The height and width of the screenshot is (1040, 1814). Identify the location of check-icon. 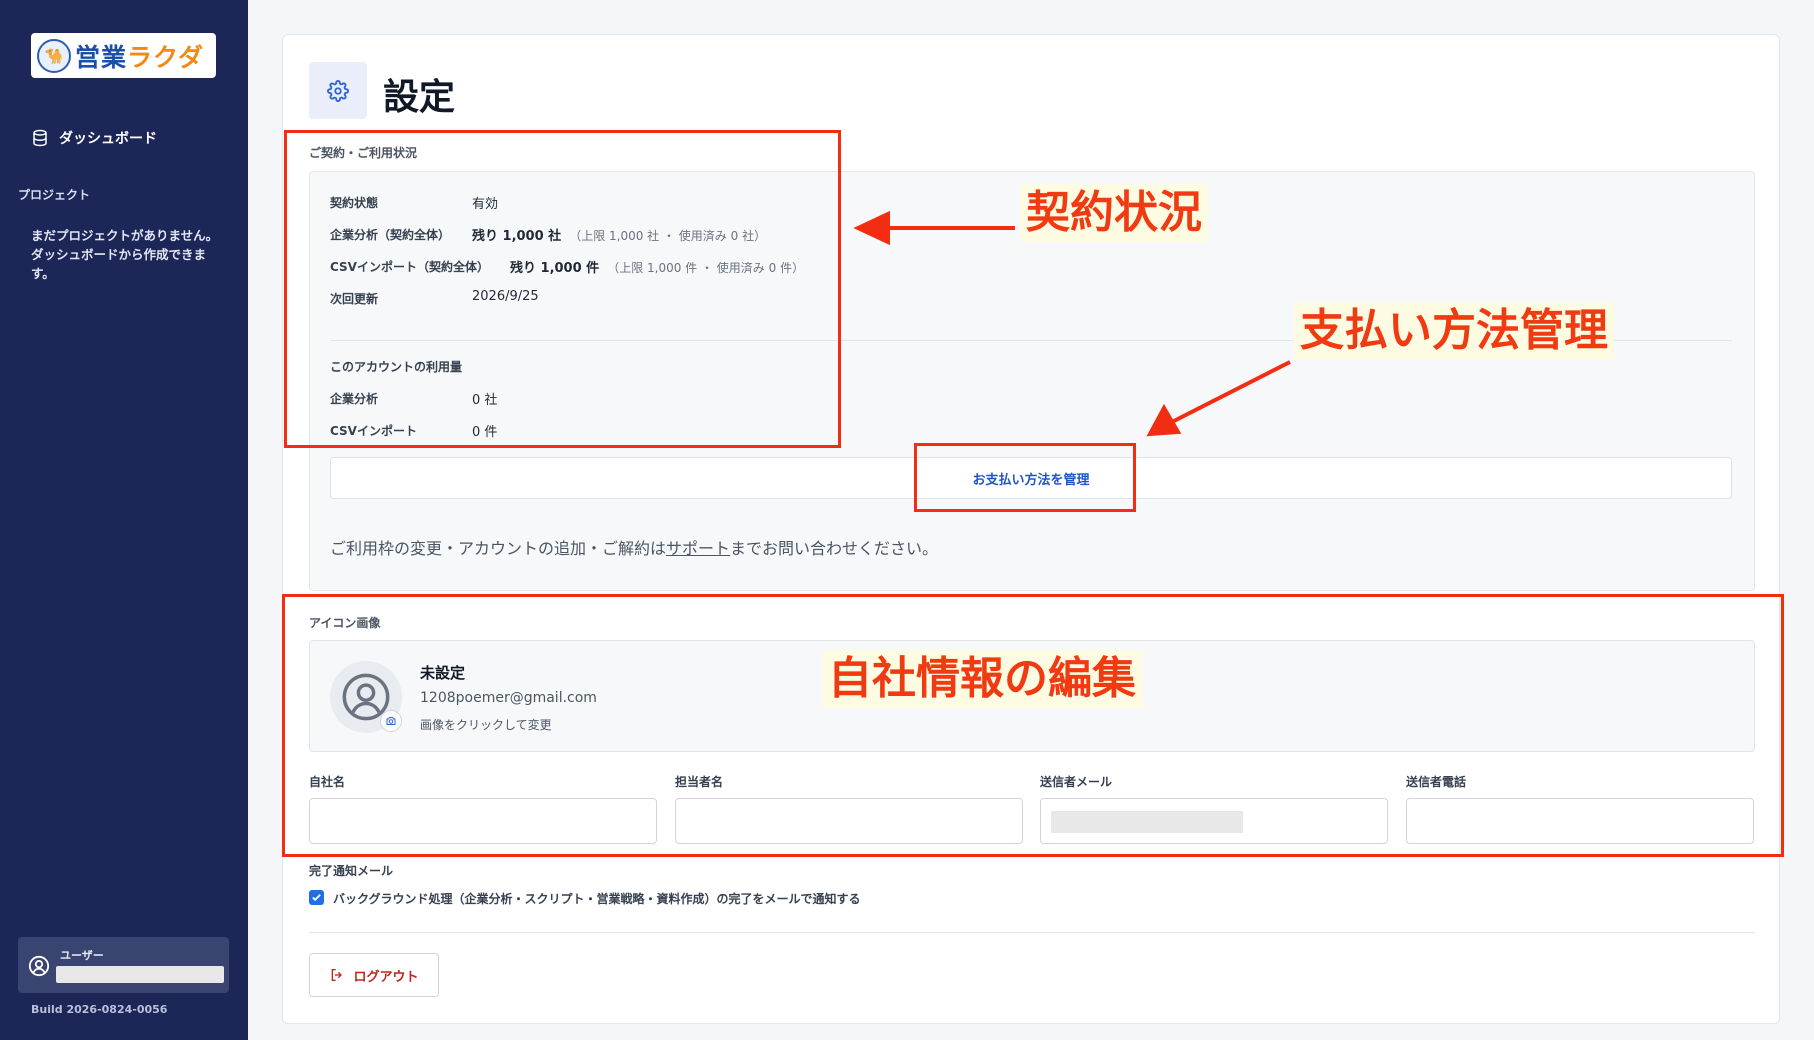
(316, 898).